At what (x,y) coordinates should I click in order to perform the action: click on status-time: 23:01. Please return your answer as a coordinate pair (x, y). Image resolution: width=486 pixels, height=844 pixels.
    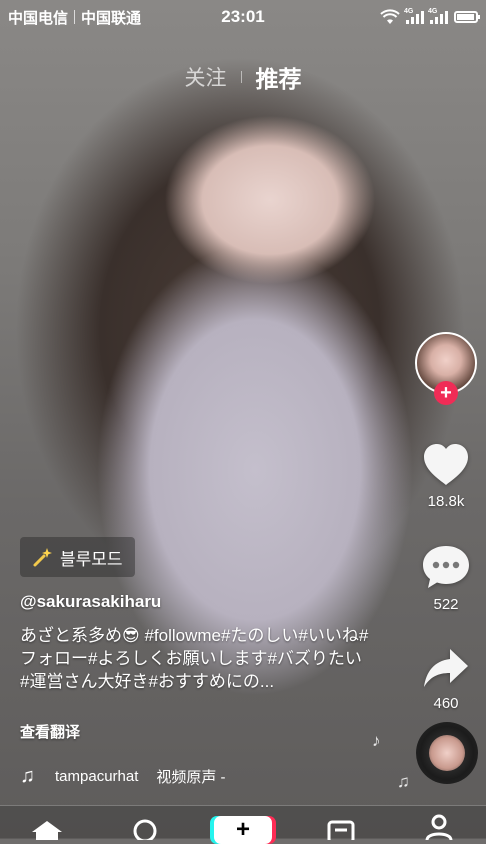
    Looking at the image, I should click on (243, 16).